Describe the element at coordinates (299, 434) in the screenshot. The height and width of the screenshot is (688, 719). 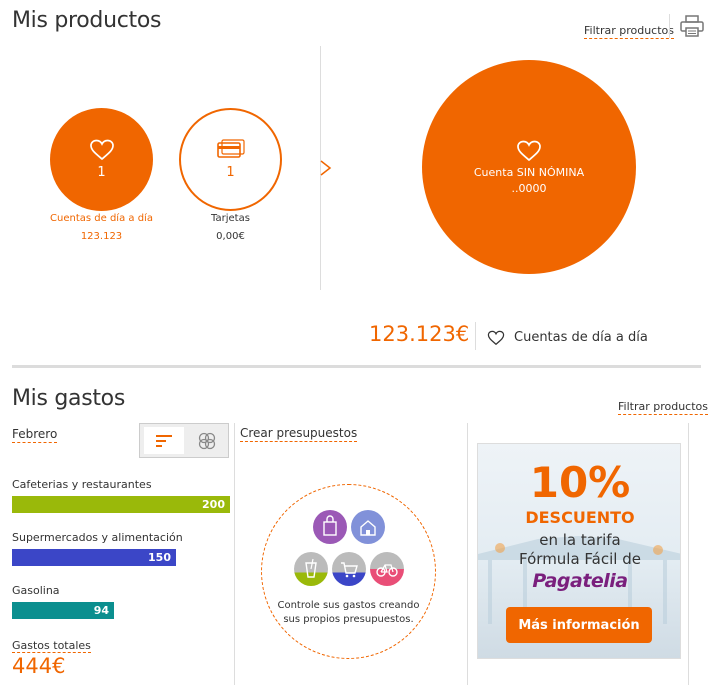
I see `budget-title: Crear presupuestos` at that location.